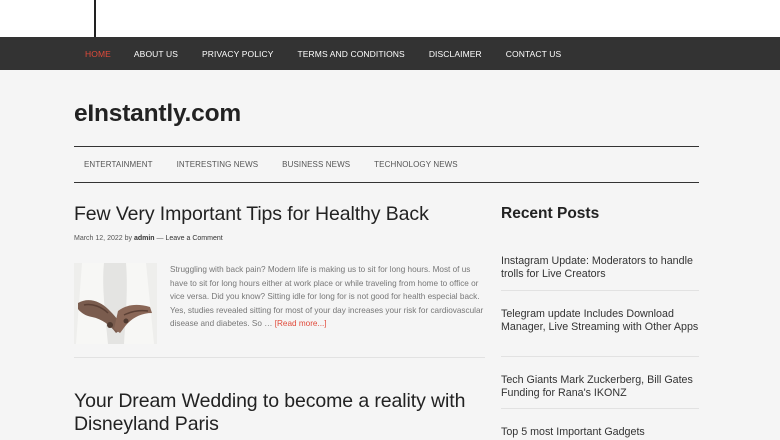  I want to click on subnav-item-technology-news: TECHNOLOGY NEWS, so click(416, 164).